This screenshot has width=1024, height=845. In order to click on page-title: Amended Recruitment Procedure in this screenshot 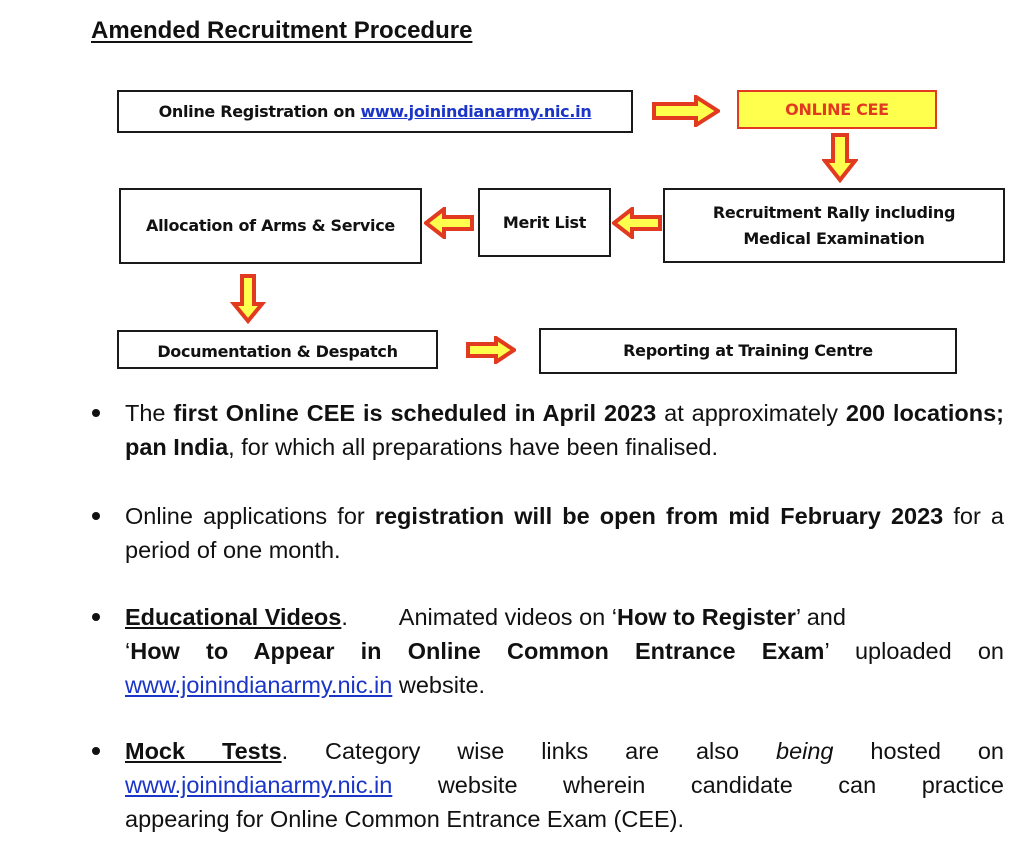, I will do `click(282, 30)`.